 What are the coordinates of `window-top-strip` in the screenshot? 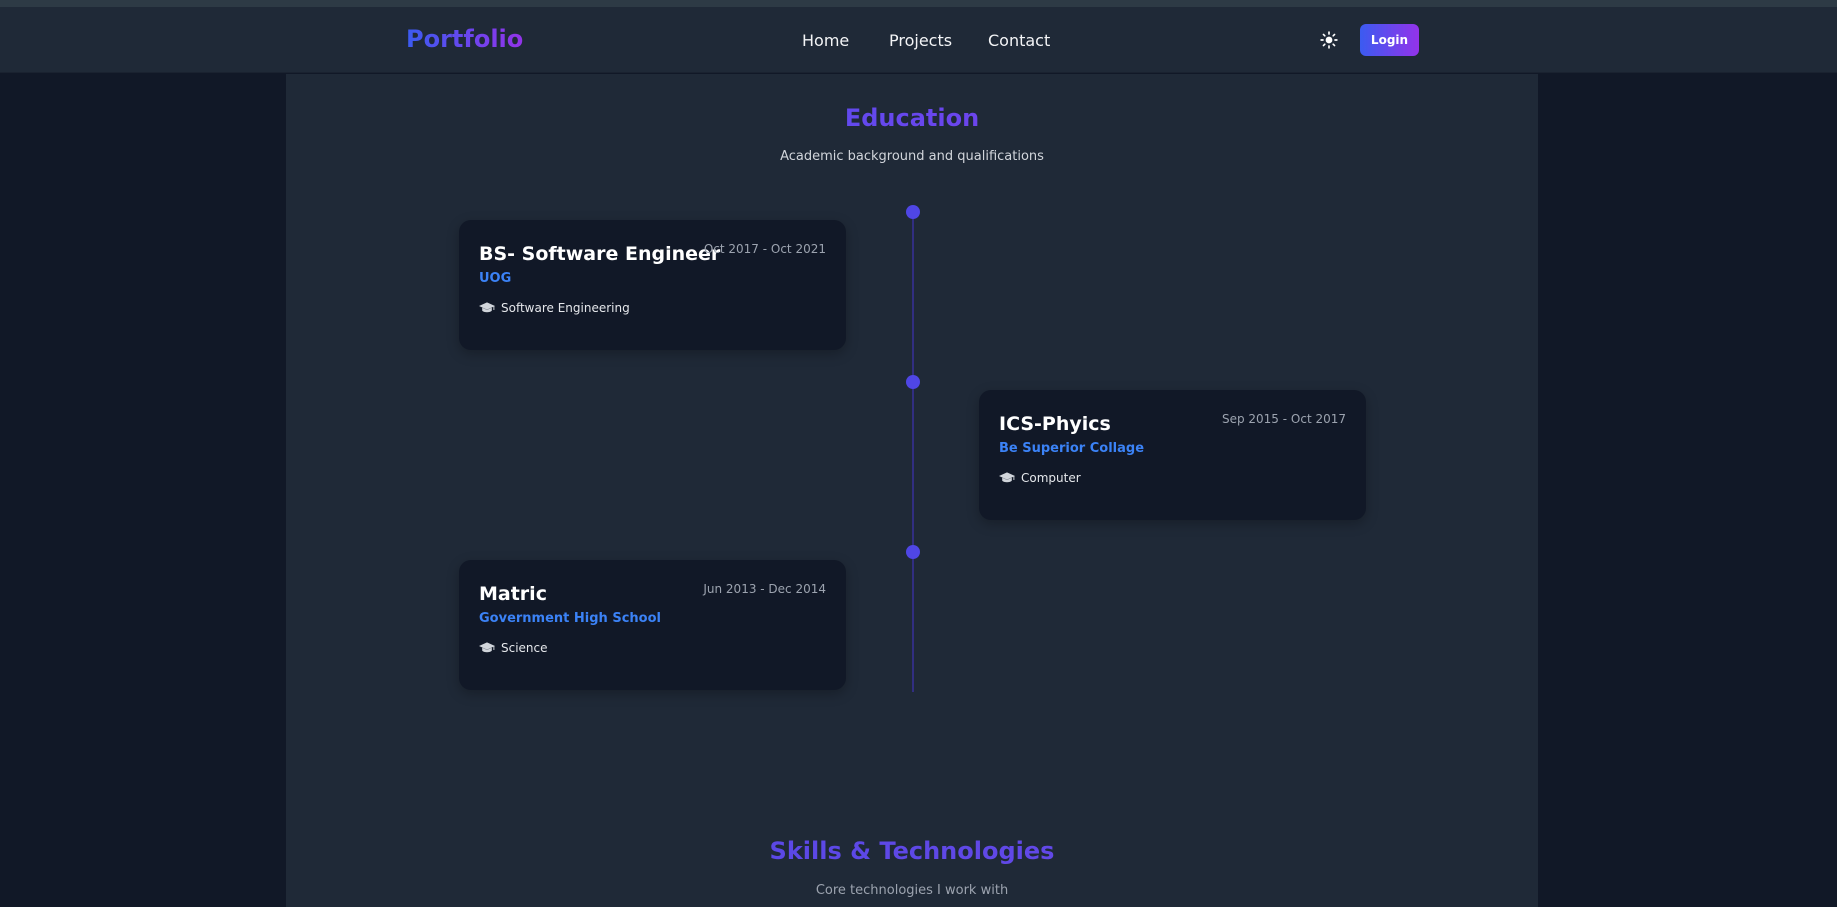 It's located at (918, 3).